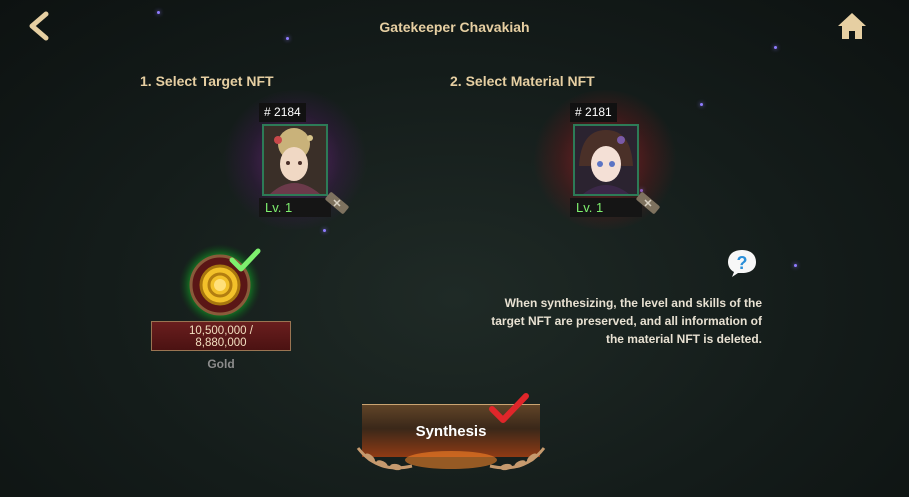 This screenshot has width=909, height=497. I want to click on target-nft-id-tag: # 2184, so click(282, 112).